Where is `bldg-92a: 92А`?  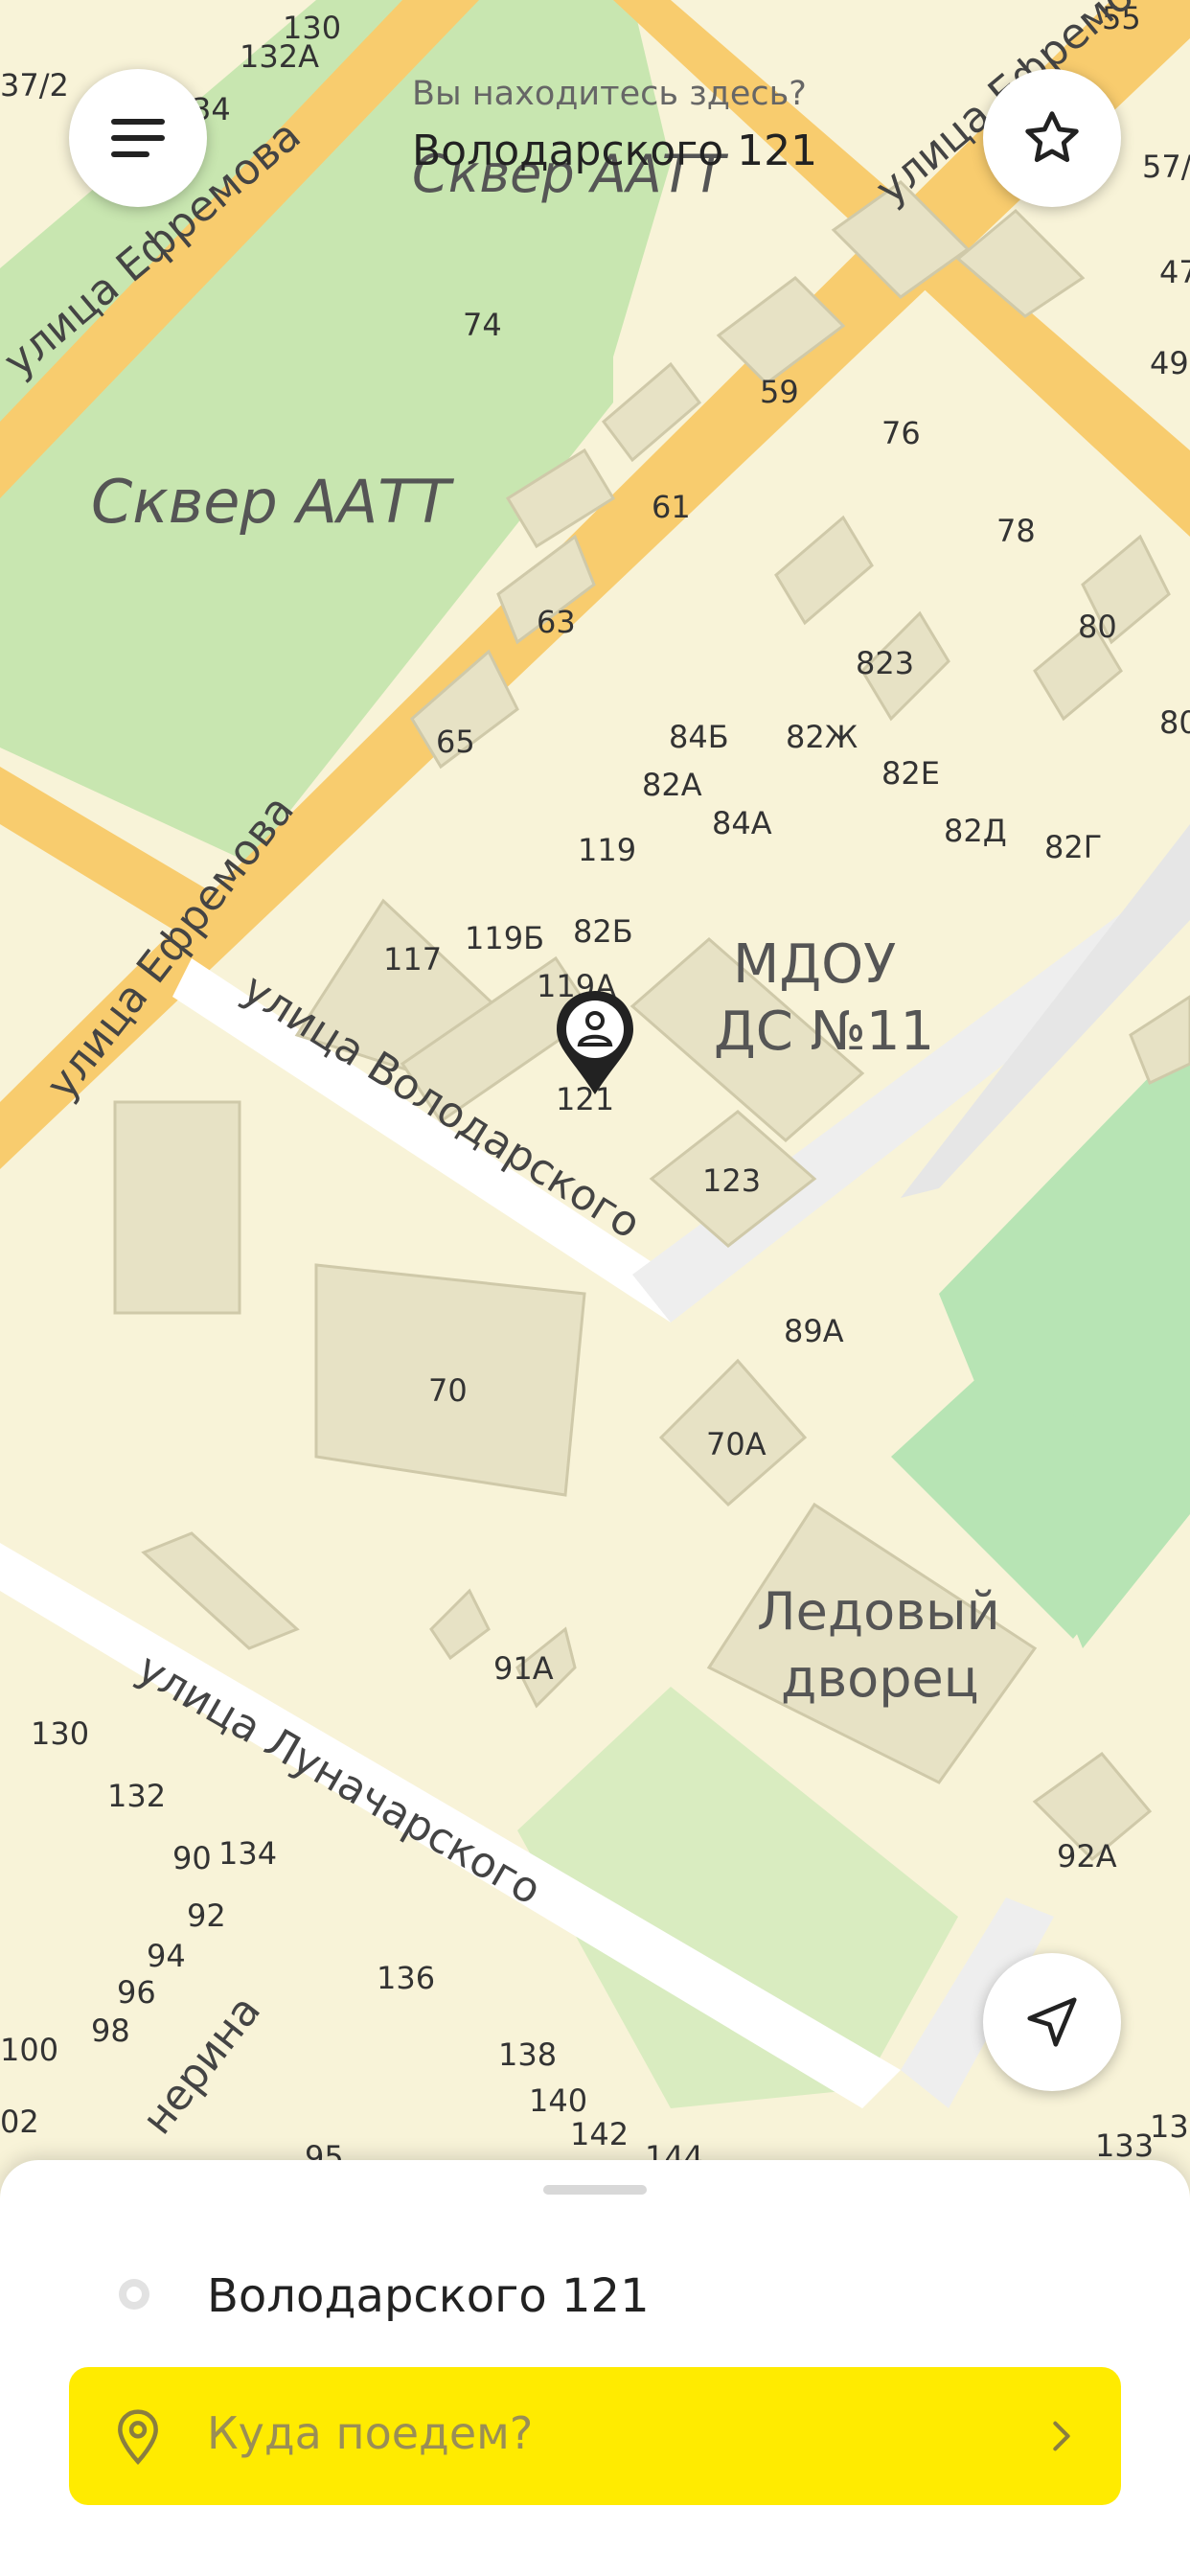
bldg-92a: 92А is located at coordinates (1087, 1856).